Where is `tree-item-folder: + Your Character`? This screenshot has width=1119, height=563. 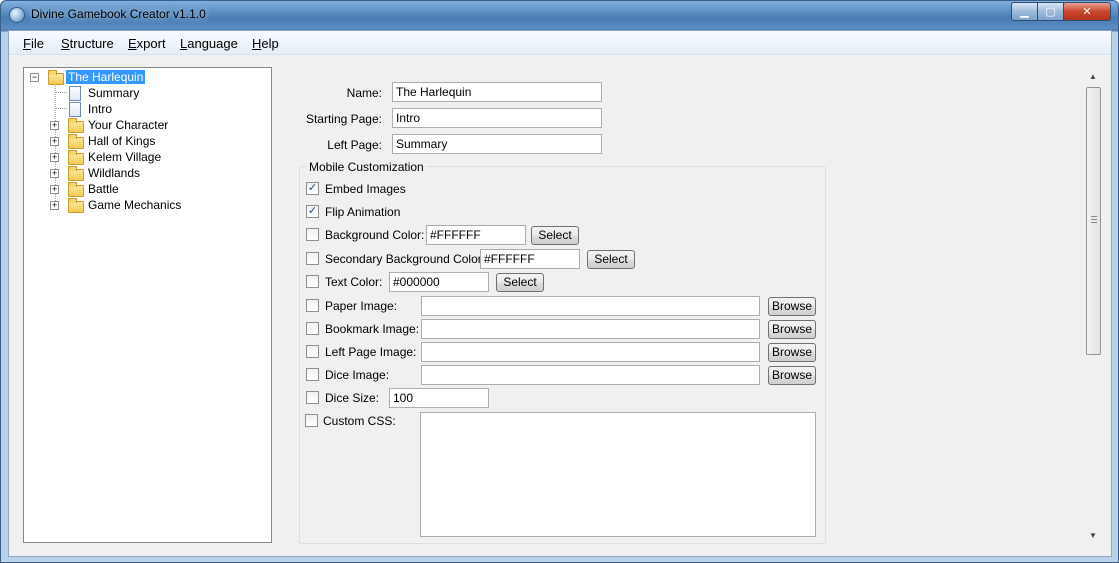 tree-item-folder: + Your Character is located at coordinates (144, 126).